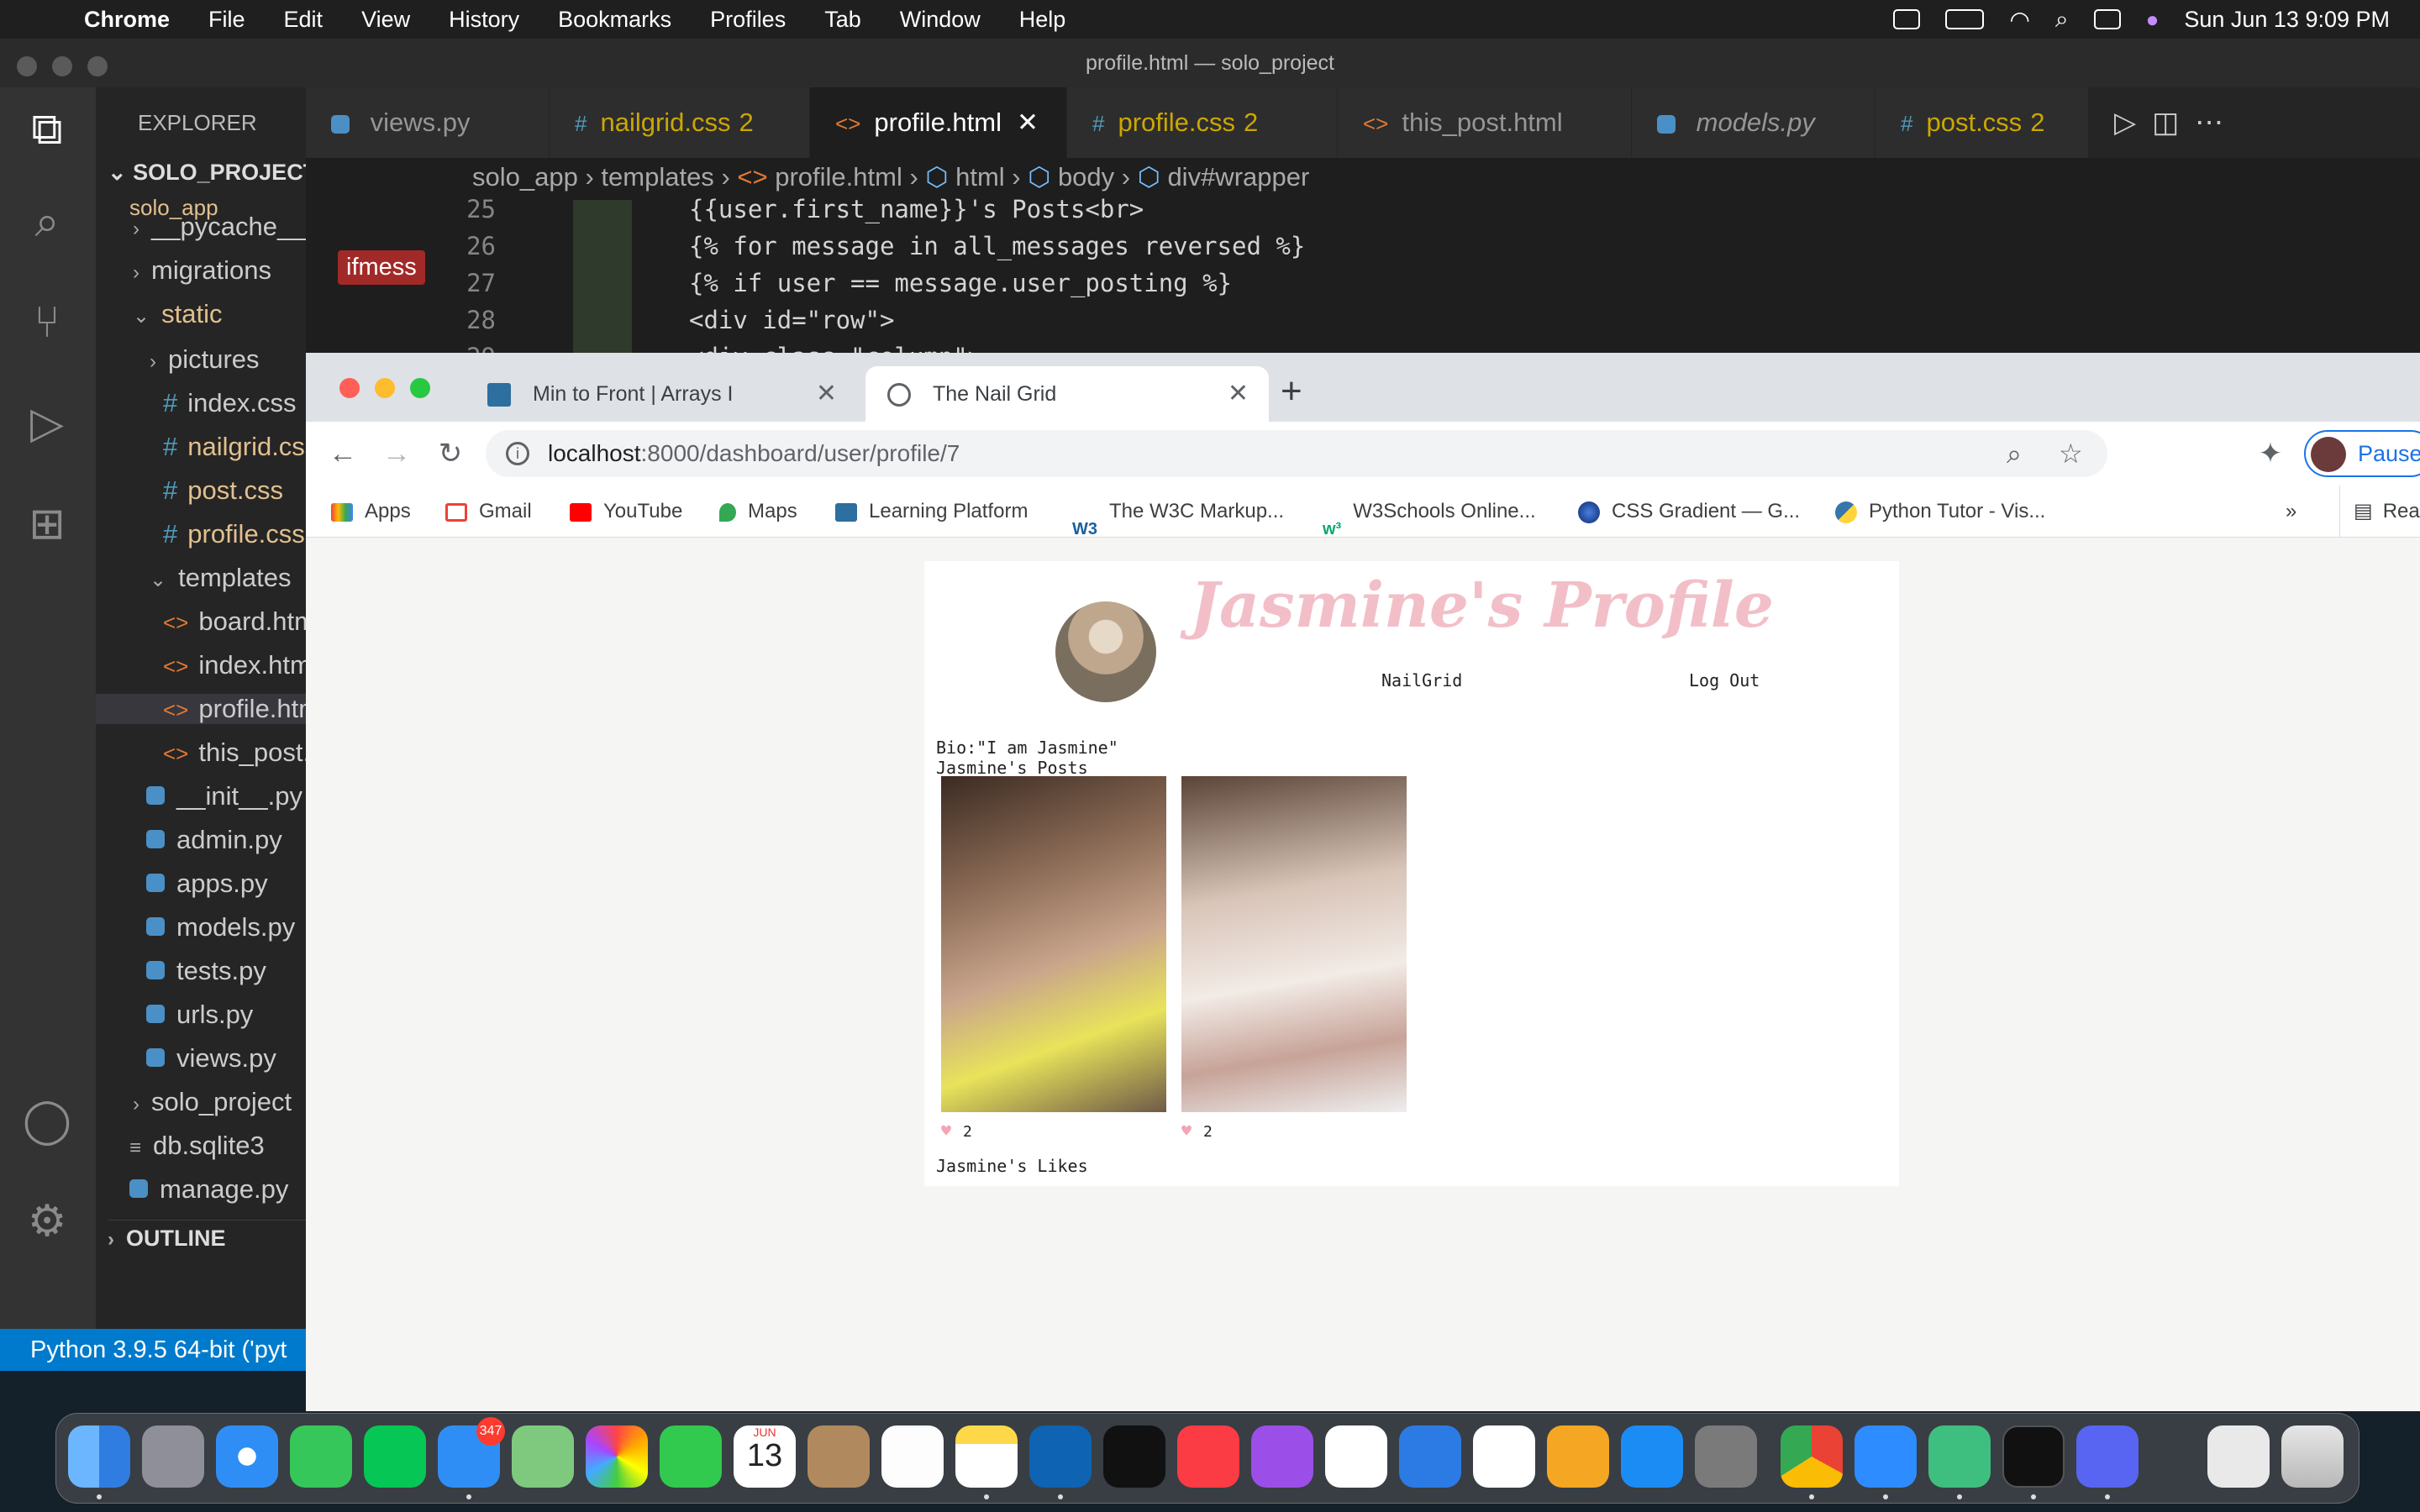  What do you see at coordinates (1043, 20) in the screenshot?
I see `menu-help: Help` at bounding box center [1043, 20].